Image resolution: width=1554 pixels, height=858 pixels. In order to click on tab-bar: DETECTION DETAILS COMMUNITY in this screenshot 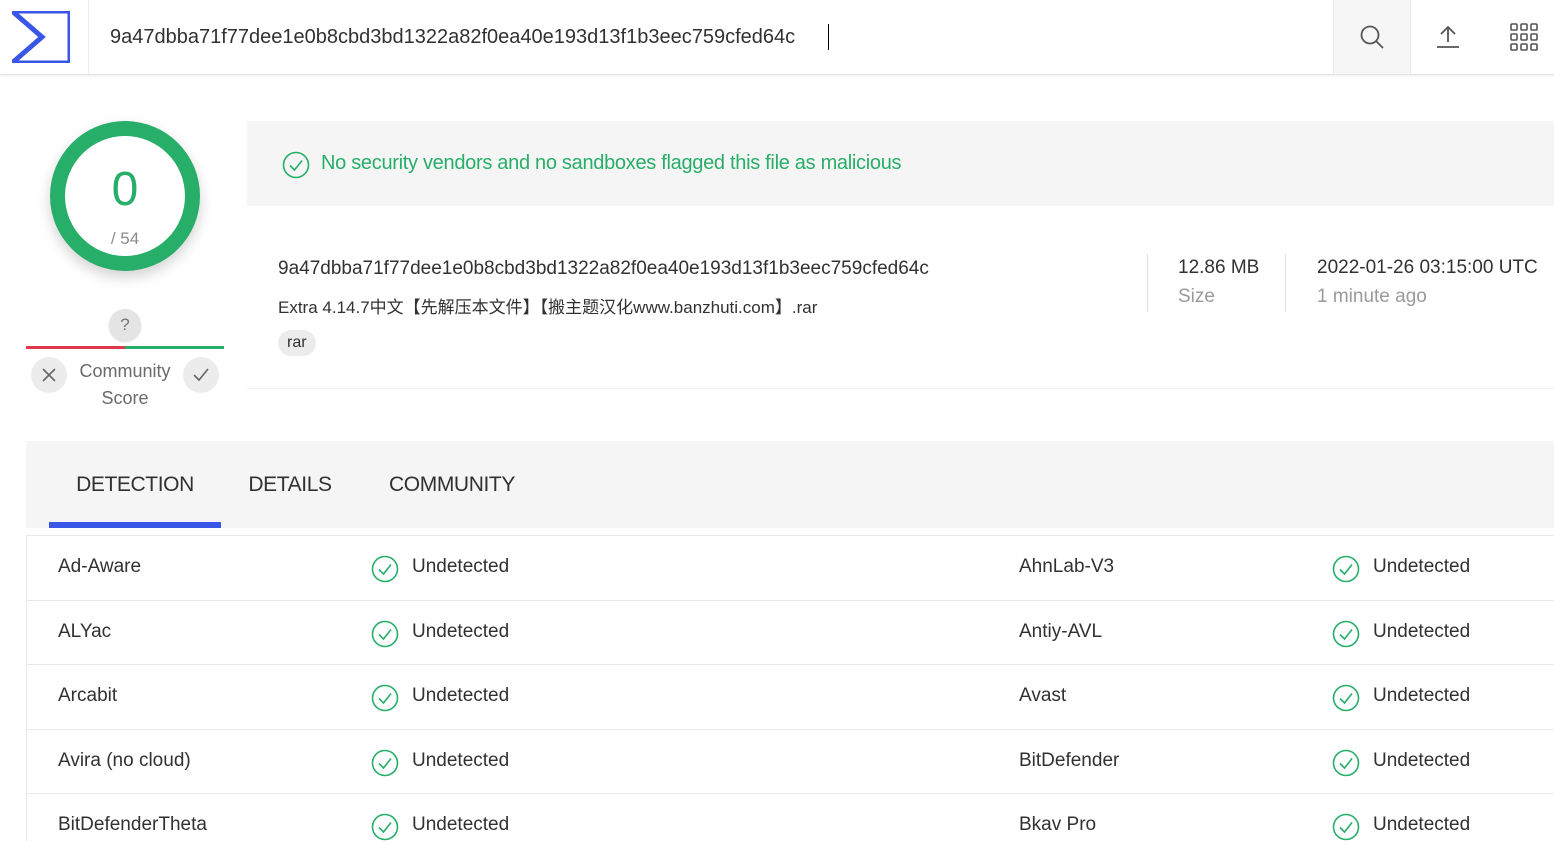, I will do `click(790, 484)`.